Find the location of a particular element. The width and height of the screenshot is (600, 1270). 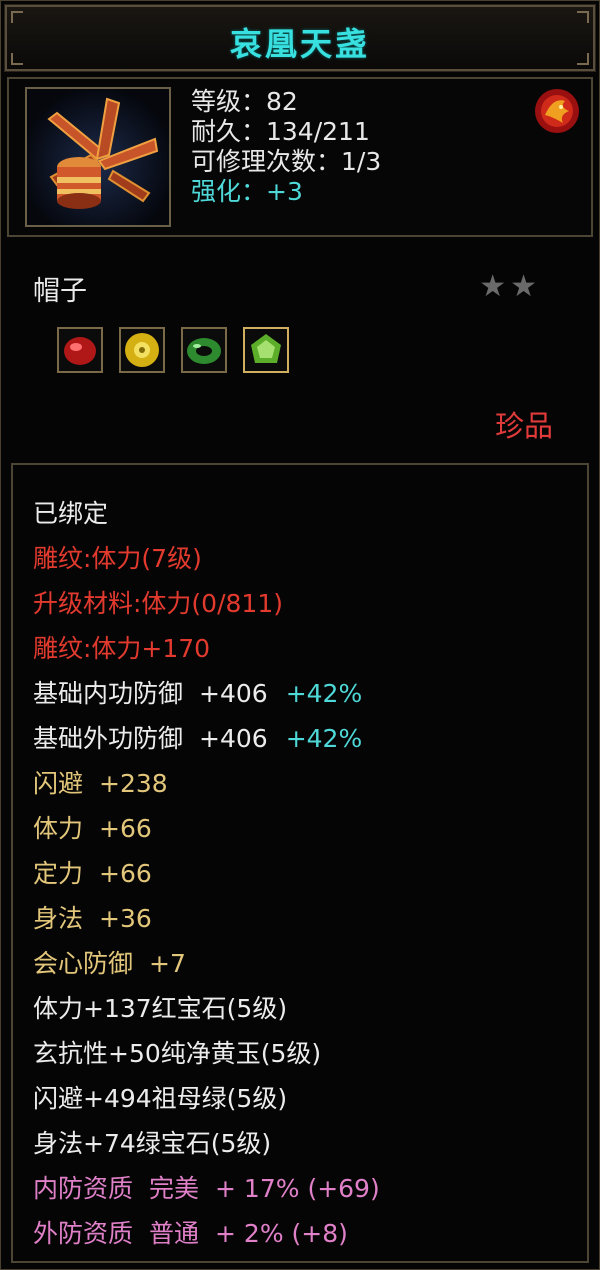

attr-label: 身法 is located at coordinates (58, 918).